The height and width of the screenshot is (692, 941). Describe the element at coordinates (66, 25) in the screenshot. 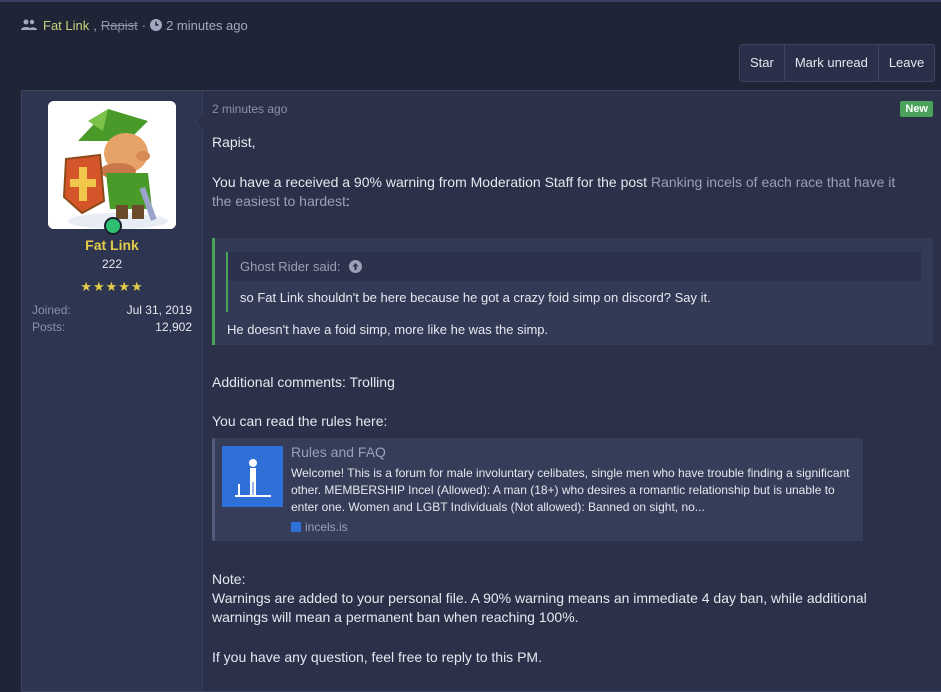

I see `participant-link: Fat Link` at that location.